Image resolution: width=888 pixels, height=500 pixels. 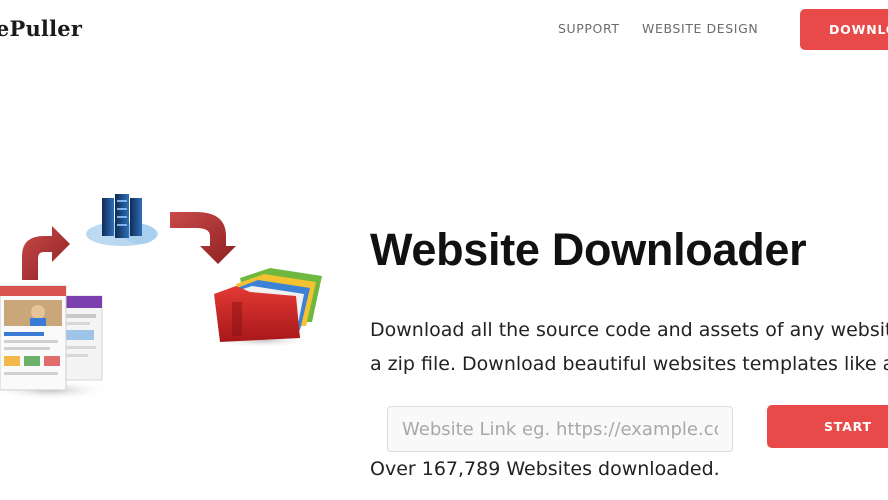 What do you see at coordinates (46, 253) in the screenshot?
I see `up-arrow-icon` at bounding box center [46, 253].